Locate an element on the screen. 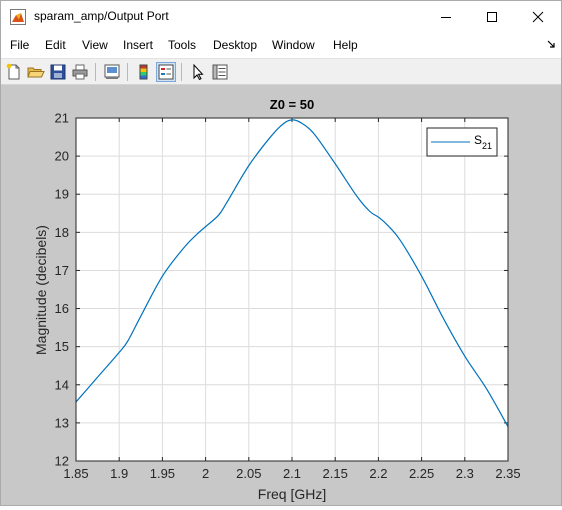  edit-plot-icon is located at coordinates (198, 72).